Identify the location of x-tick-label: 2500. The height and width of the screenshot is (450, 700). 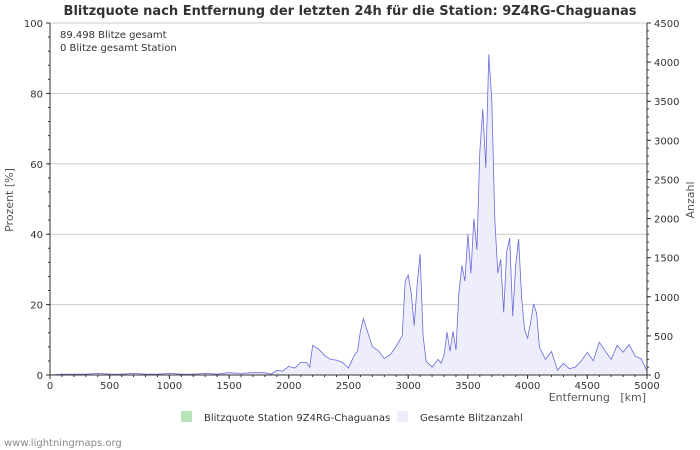
(348, 386).